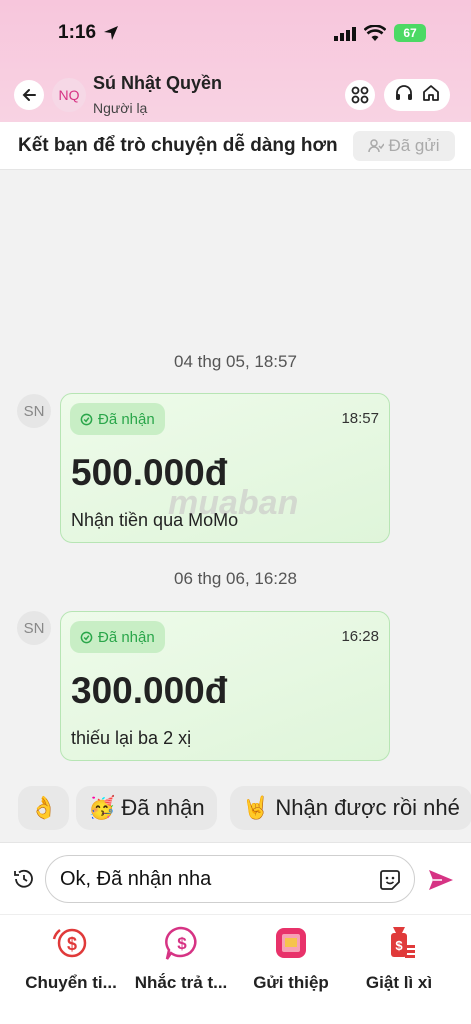  I want to click on message-composer: Ok, Đã nhận nha, so click(235, 878).